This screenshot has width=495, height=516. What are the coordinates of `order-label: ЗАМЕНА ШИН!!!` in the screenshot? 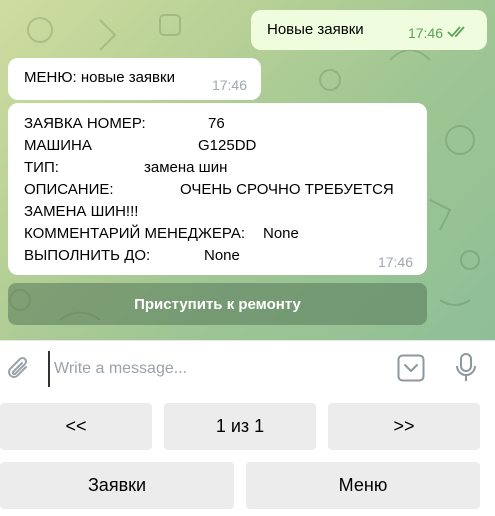 It's located at (81, 211).